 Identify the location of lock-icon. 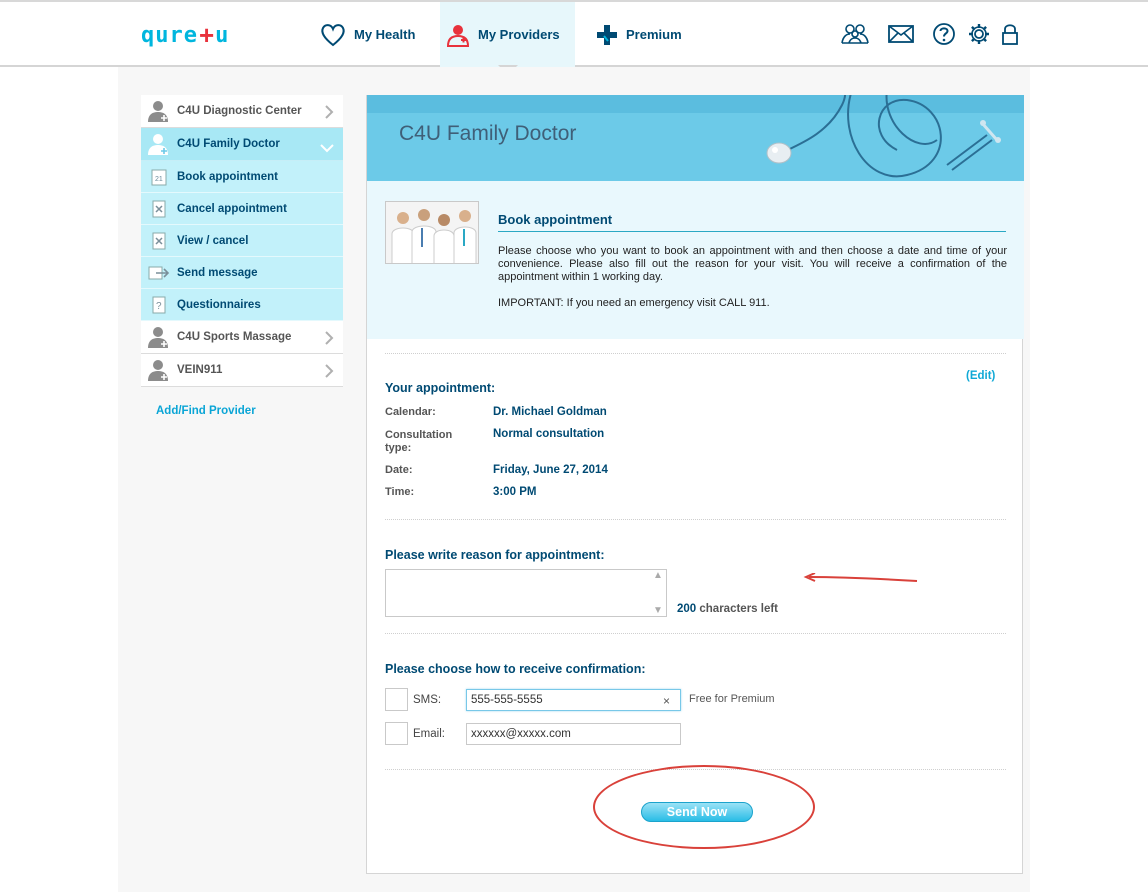
(1010, 34).